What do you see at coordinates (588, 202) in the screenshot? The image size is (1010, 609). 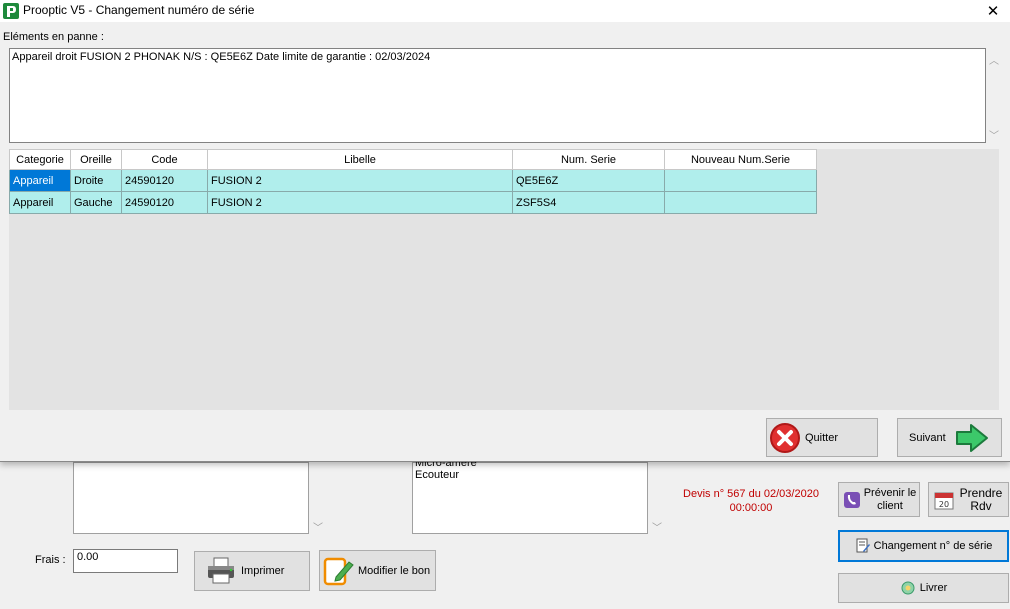 I see `cell-num-serie: ZSF5S4` at bounding box center [588, 202].